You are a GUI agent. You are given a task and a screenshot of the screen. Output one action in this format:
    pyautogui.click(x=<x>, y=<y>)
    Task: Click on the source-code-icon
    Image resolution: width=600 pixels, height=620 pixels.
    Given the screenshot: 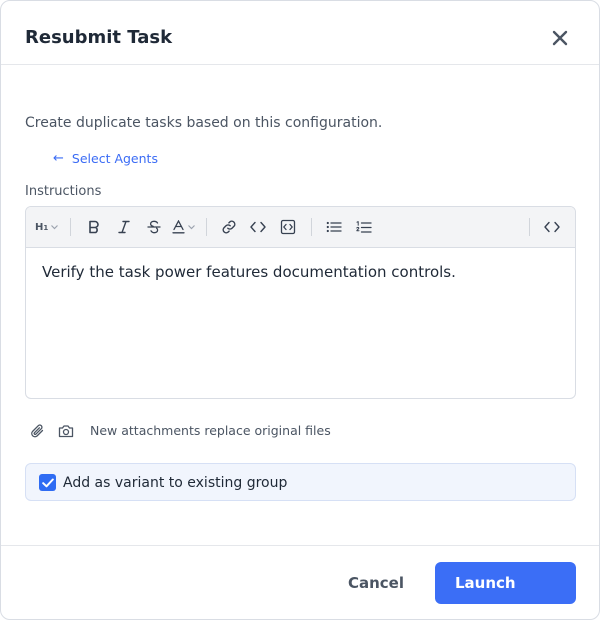 What is the action you would take?
    pyautogui.click(x=552, y=227)
    